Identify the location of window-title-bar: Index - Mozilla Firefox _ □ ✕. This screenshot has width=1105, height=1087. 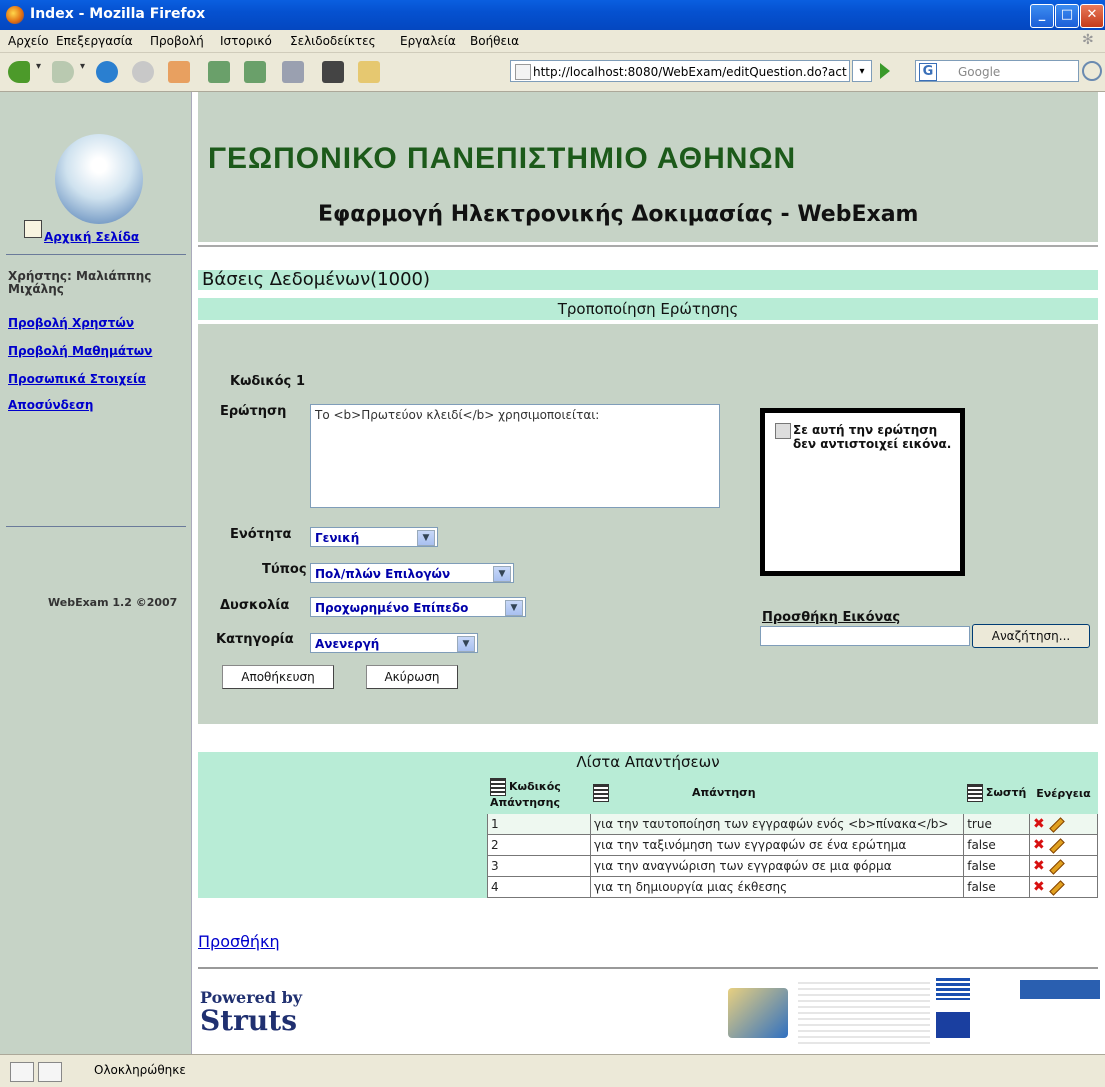
(552, 15).